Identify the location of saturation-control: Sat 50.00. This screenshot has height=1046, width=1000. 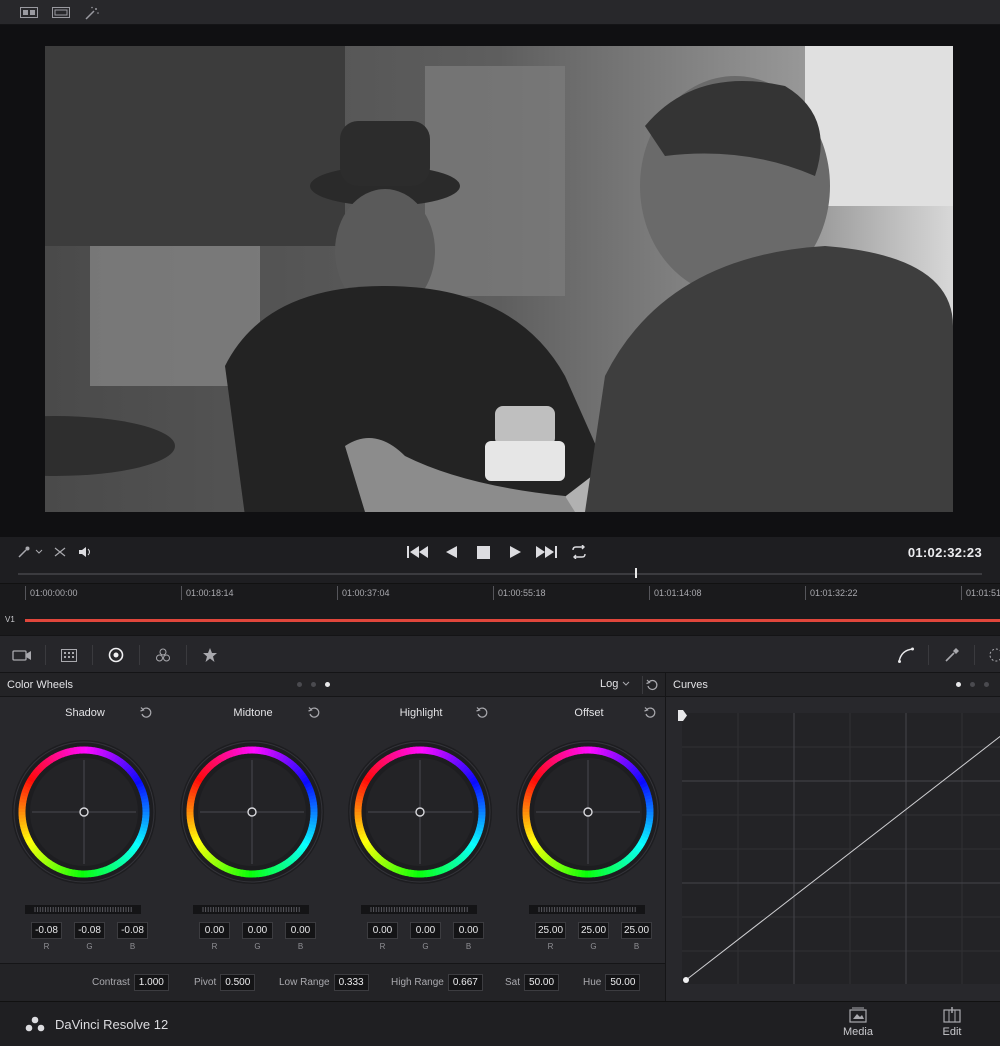
(532, 982).